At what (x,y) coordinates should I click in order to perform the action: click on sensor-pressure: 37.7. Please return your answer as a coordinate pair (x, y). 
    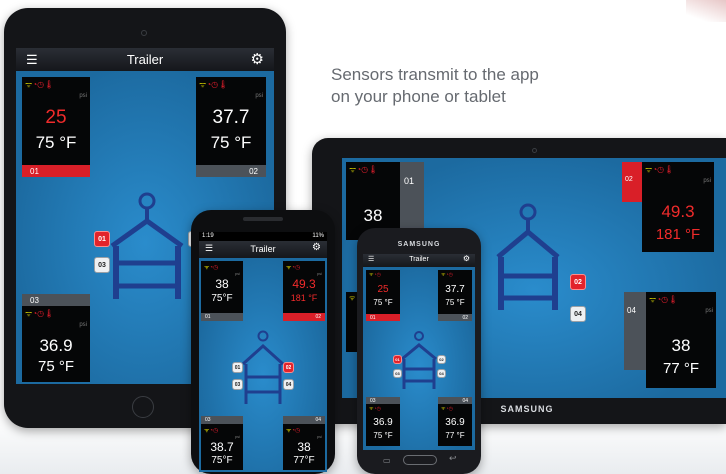
    Looking at the image, I should click on (231, 117).